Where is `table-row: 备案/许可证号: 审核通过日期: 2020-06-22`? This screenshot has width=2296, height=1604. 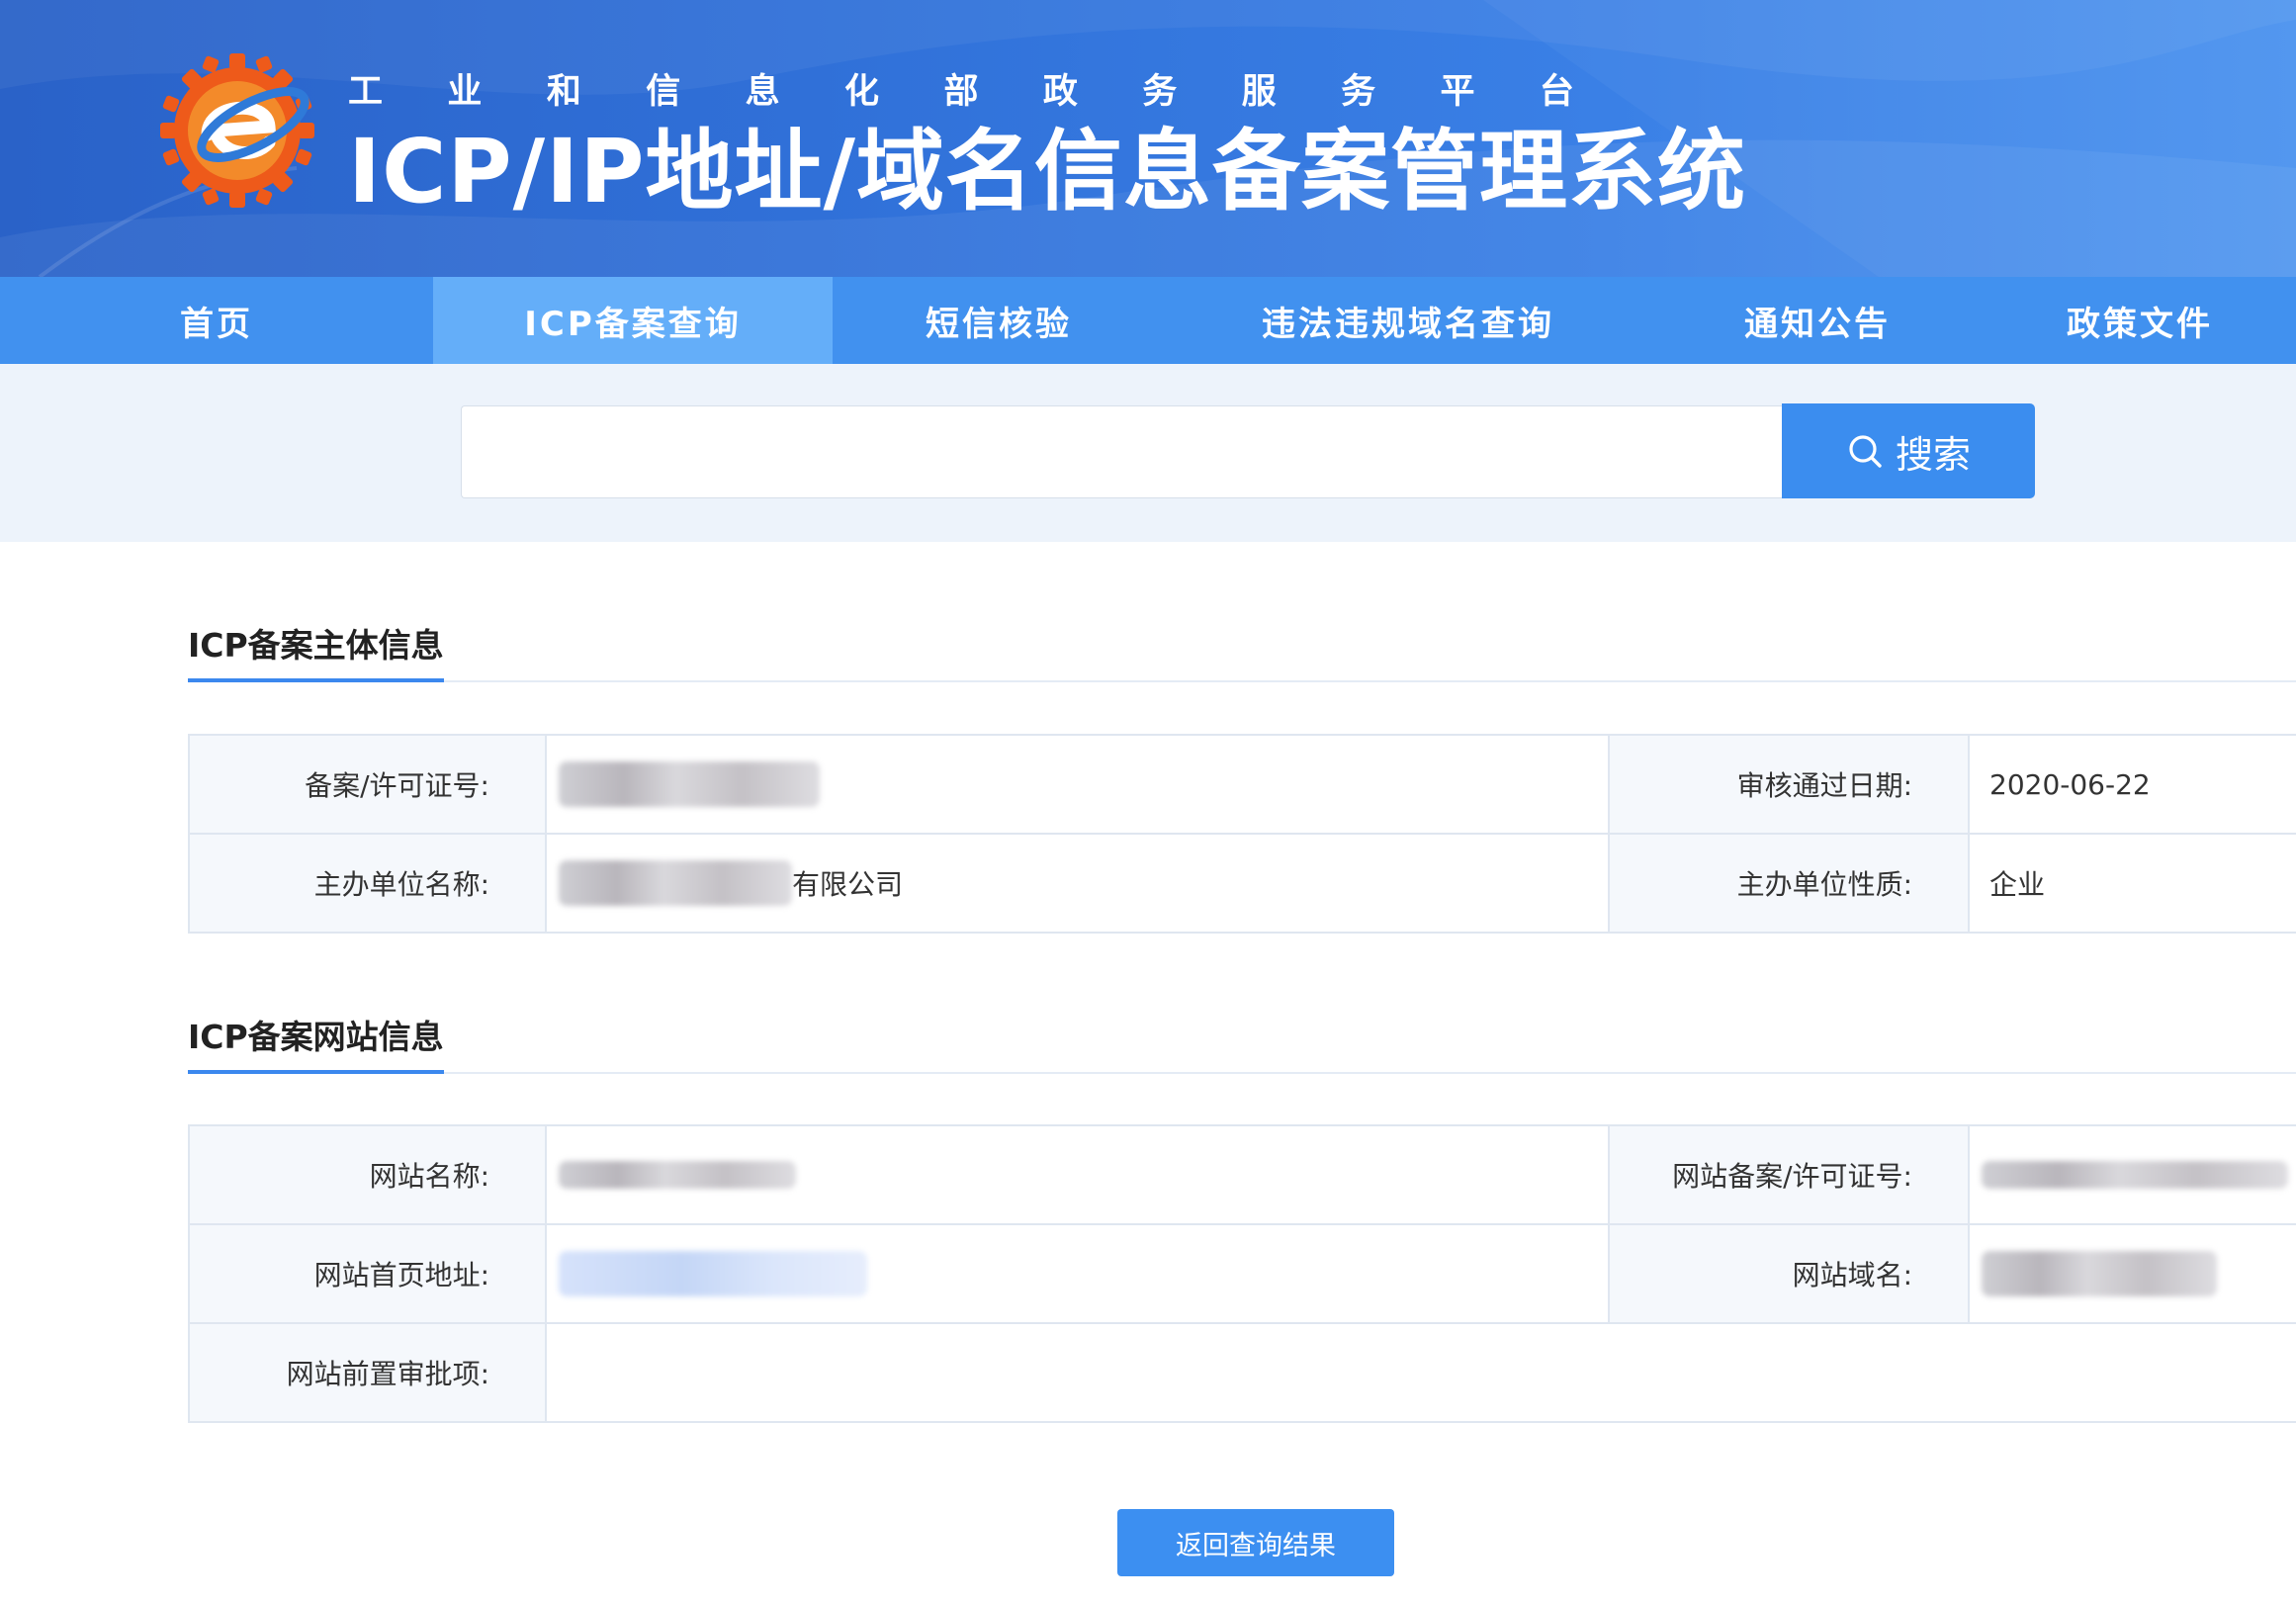 table-row: 备案/许可证号: 审核通过日期: 2020-06-22 is located at coordinates (1243, 785).